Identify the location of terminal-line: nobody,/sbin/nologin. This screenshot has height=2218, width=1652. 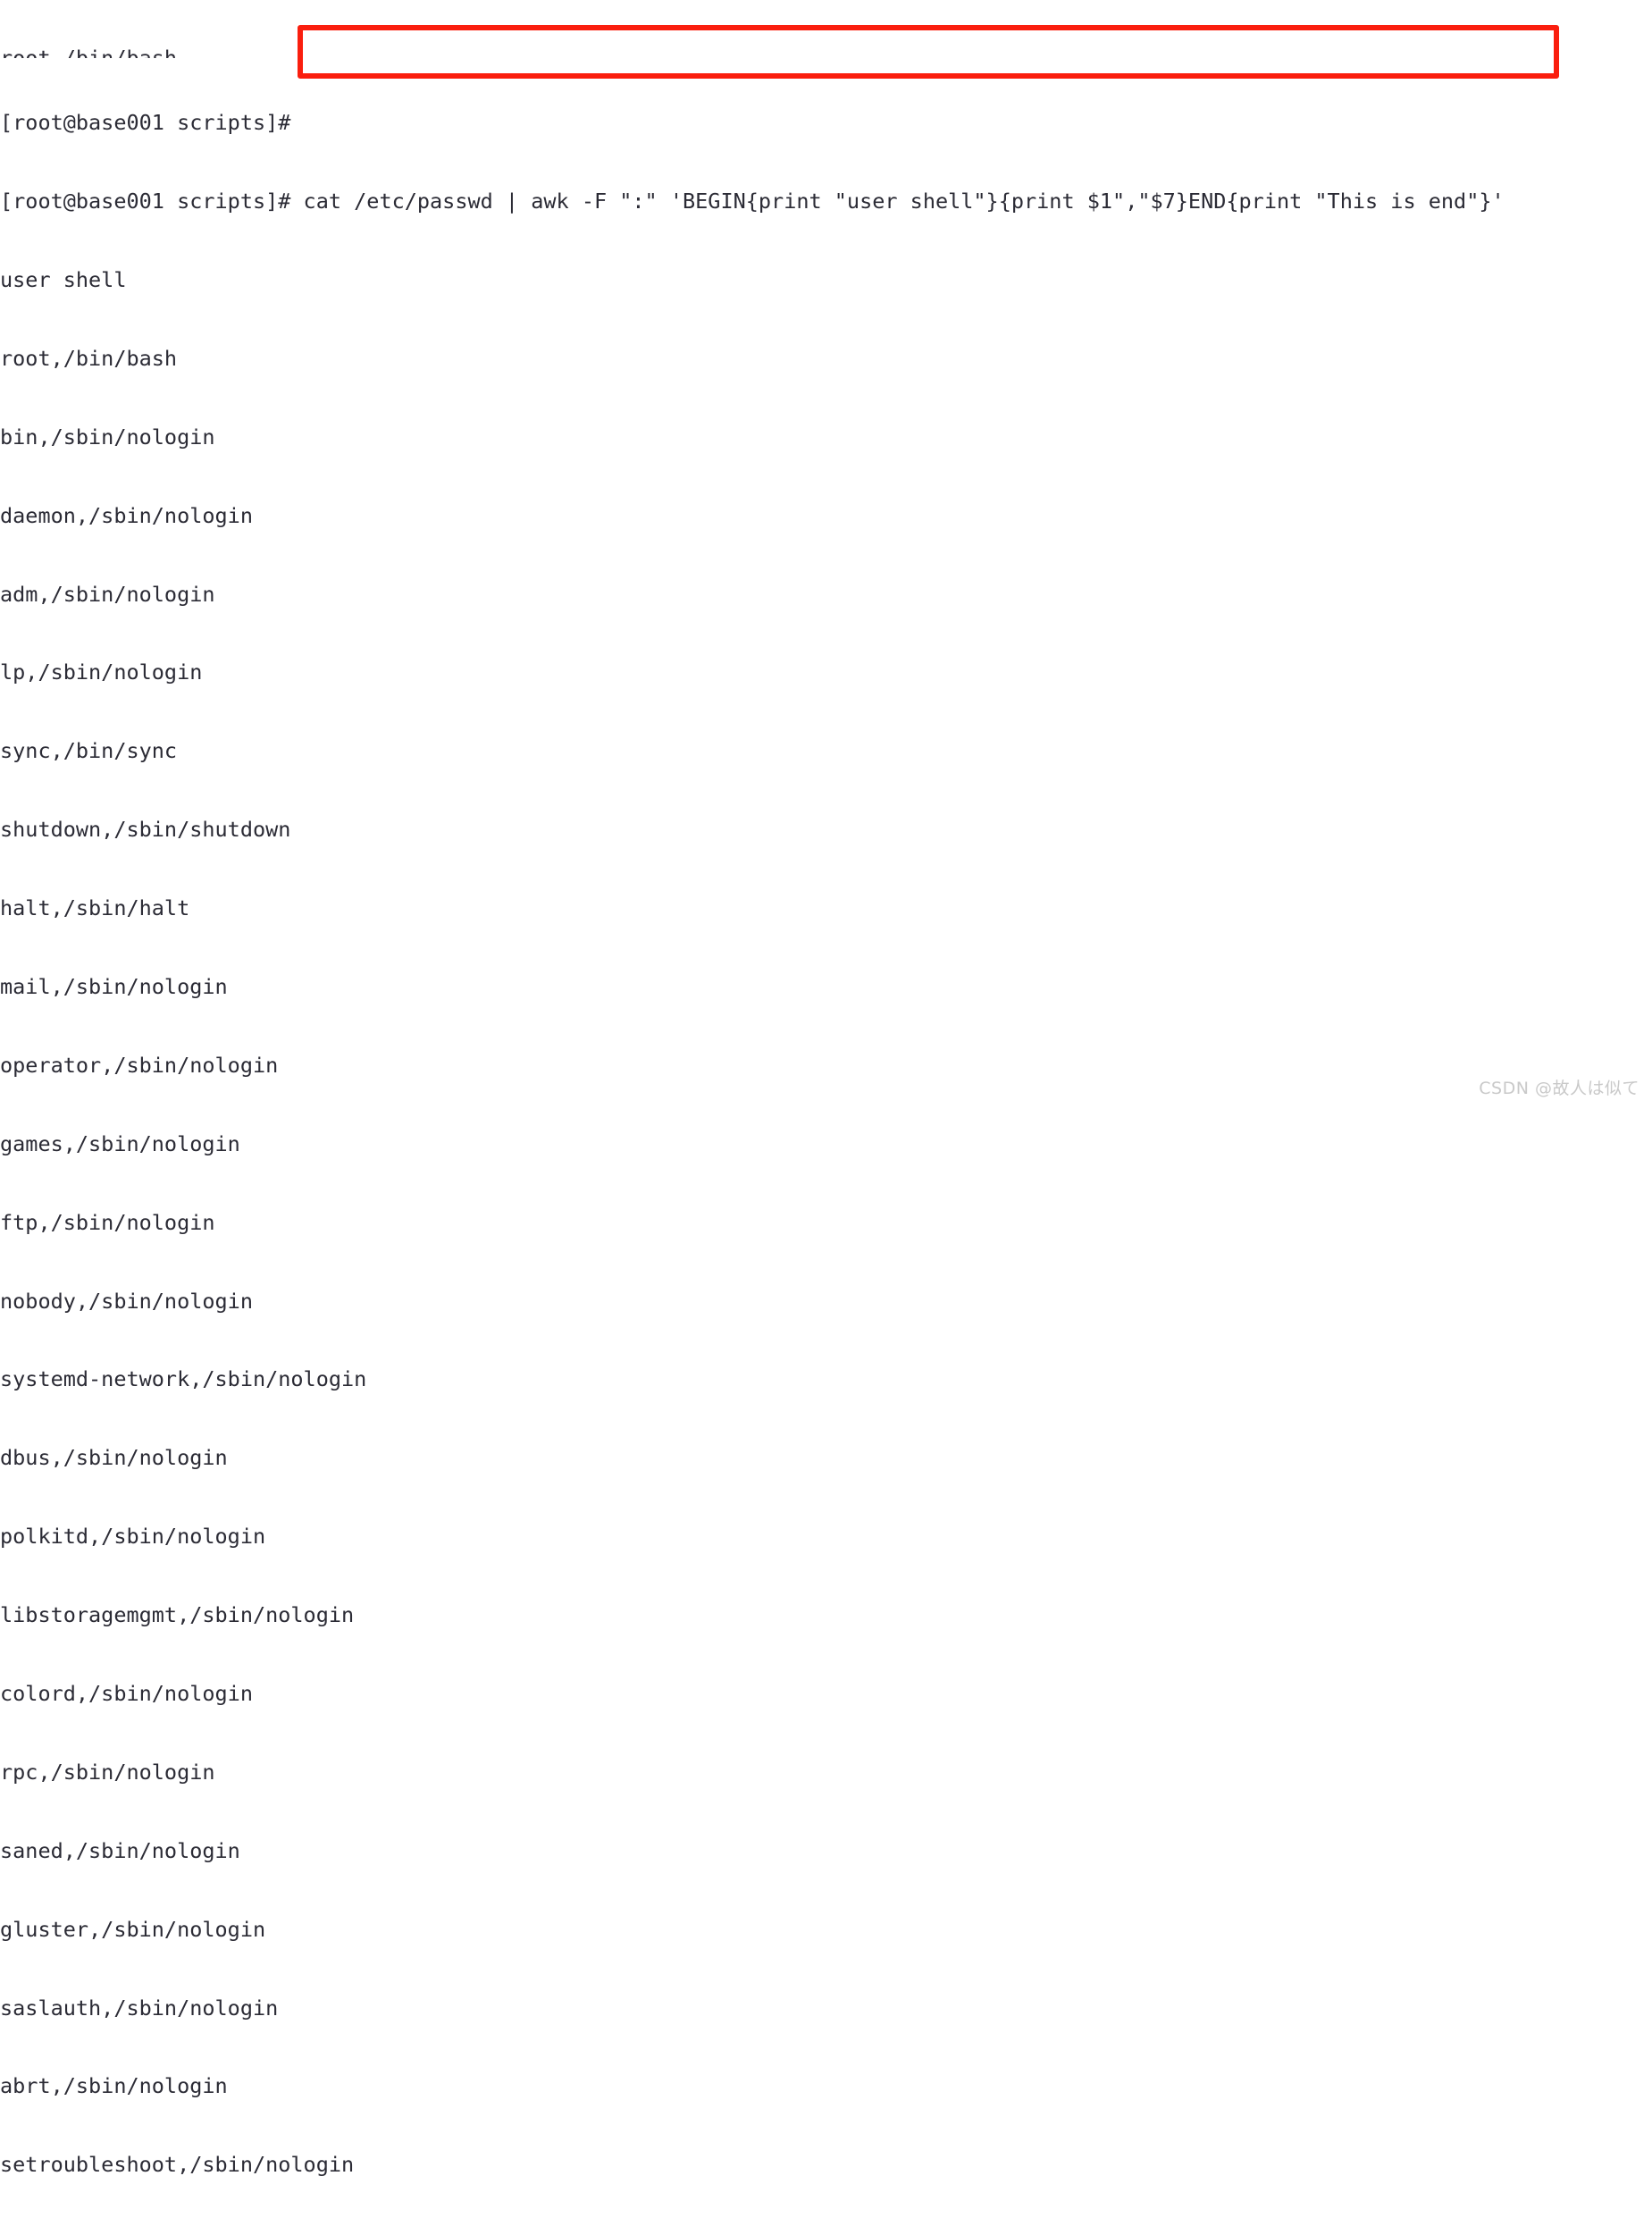
(126, 1301).